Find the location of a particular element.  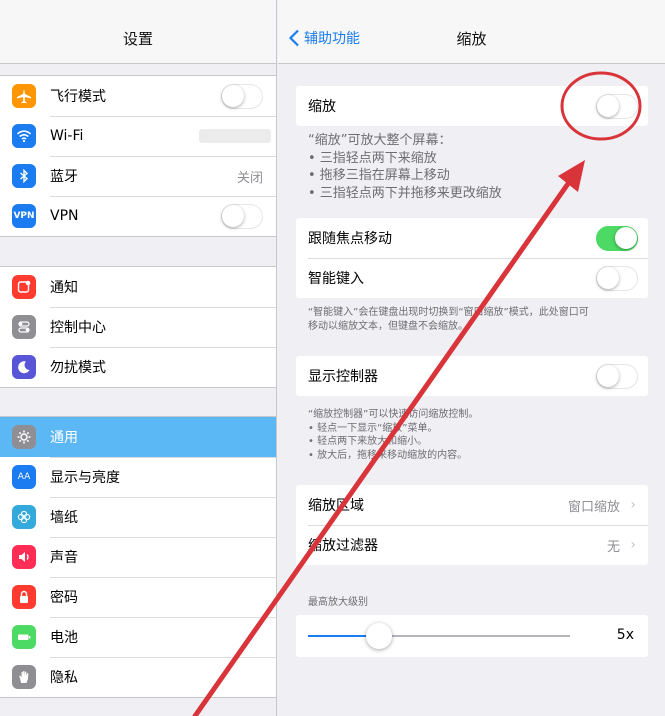

smart-typing-row: 智能键入 is located at coordinates (472, 278).